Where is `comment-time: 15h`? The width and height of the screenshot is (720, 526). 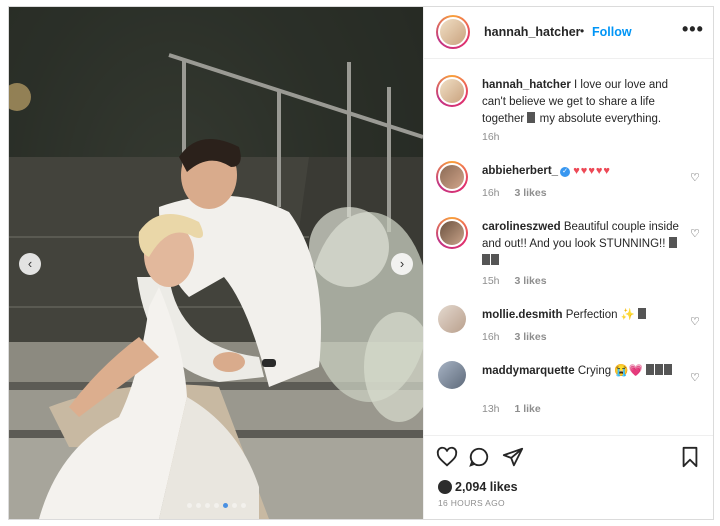 comment-time: 15h is located at coordinates (491, 281).